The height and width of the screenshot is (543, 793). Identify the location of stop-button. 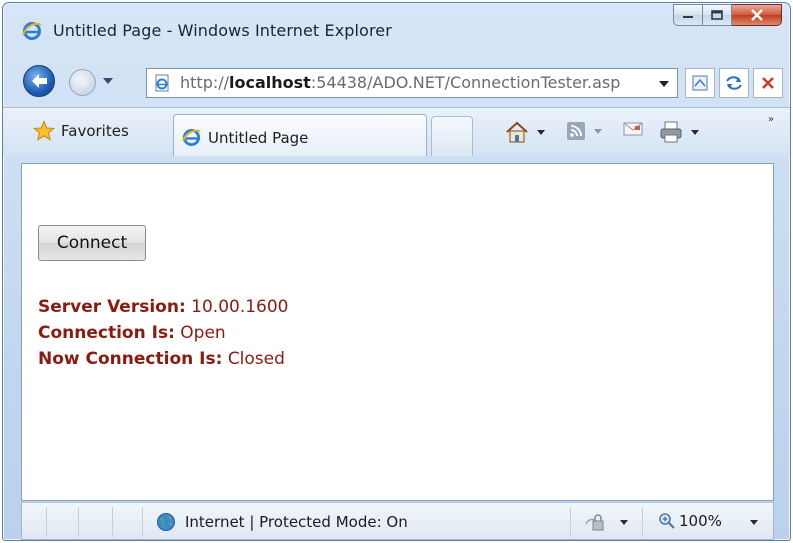
(768, 83).